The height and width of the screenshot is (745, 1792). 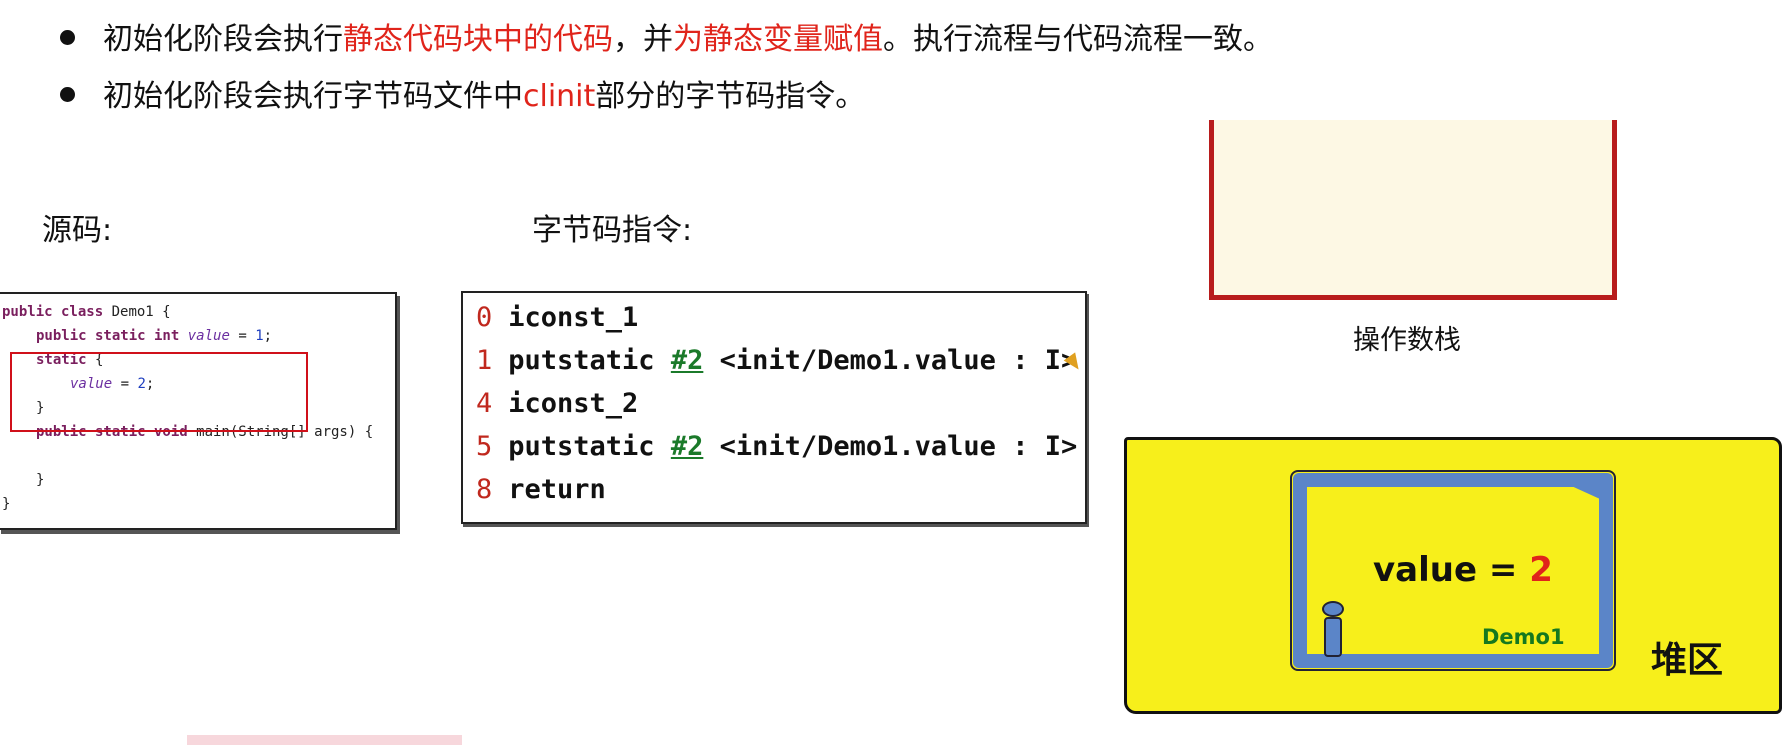 What do you see at coordinates (313, 96) in the screenshot?
I see `bullet-2-part-0: 初始化阶段会执行字节码文件中` at bounding box center [313, 96].